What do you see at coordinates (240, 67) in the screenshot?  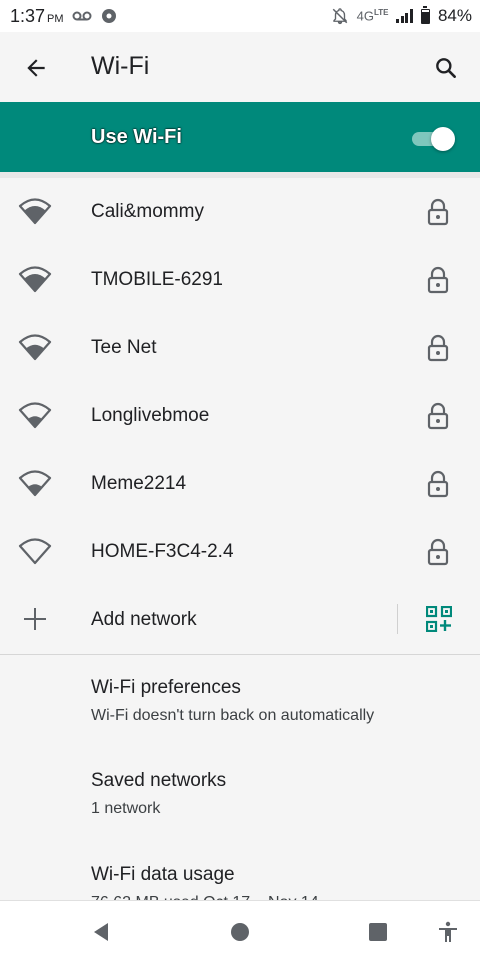 I see `app-bar: Wi-Fi` at bounding box center [240, 67].